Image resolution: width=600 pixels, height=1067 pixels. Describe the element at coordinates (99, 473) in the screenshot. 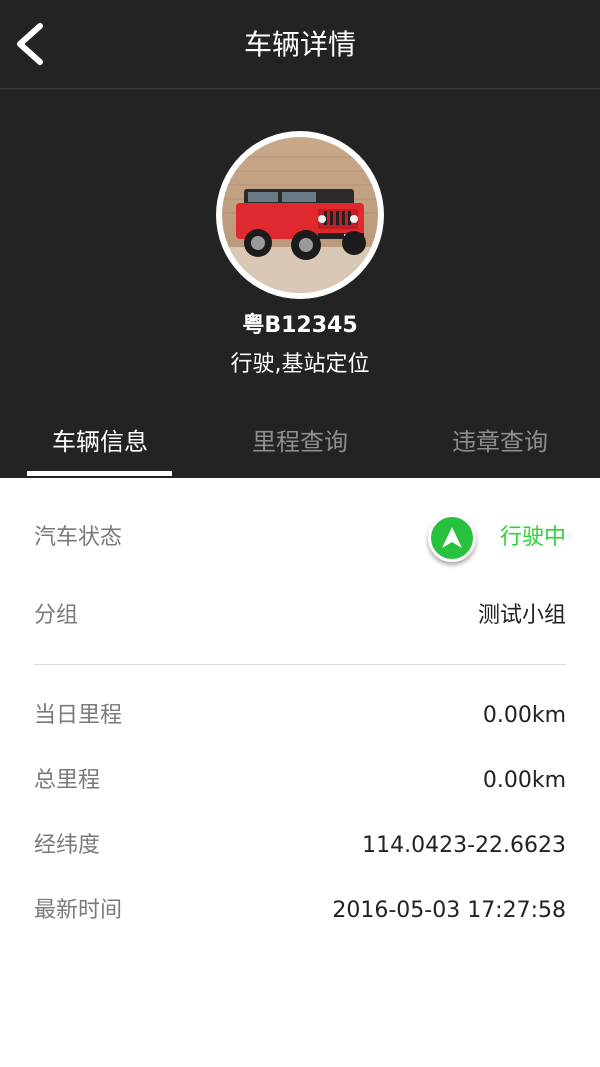

I see `active-tab-indicator` at that location.